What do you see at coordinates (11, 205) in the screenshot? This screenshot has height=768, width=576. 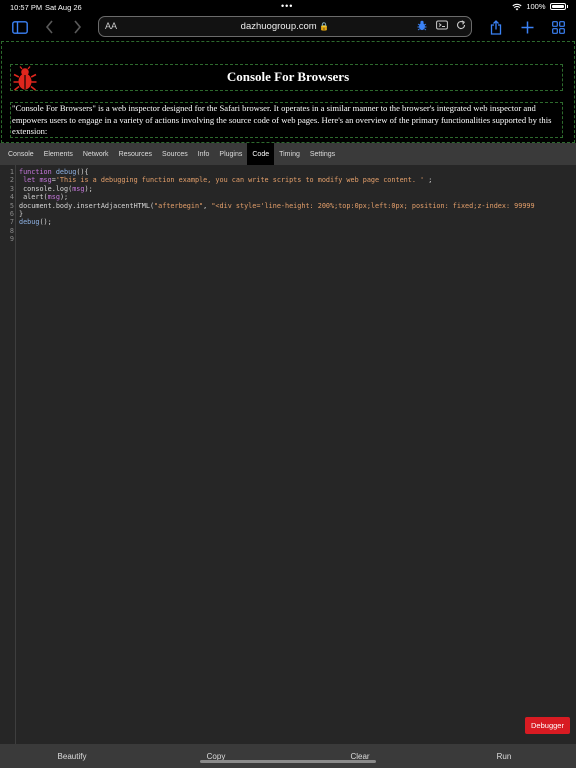 I see `line-number: 5` at bounding box center [11, 205].